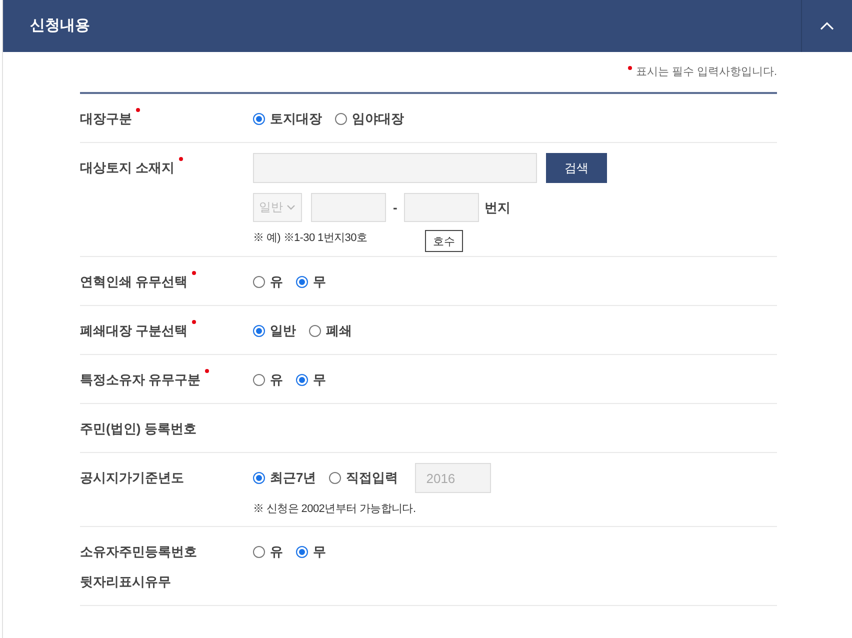 The width and height of the screenshot is (852, 638). What do you see at coordinates (132, 477) in the screenshot?
I see `field-label: 공시지가기준년도` at bounding box center [132, 477].